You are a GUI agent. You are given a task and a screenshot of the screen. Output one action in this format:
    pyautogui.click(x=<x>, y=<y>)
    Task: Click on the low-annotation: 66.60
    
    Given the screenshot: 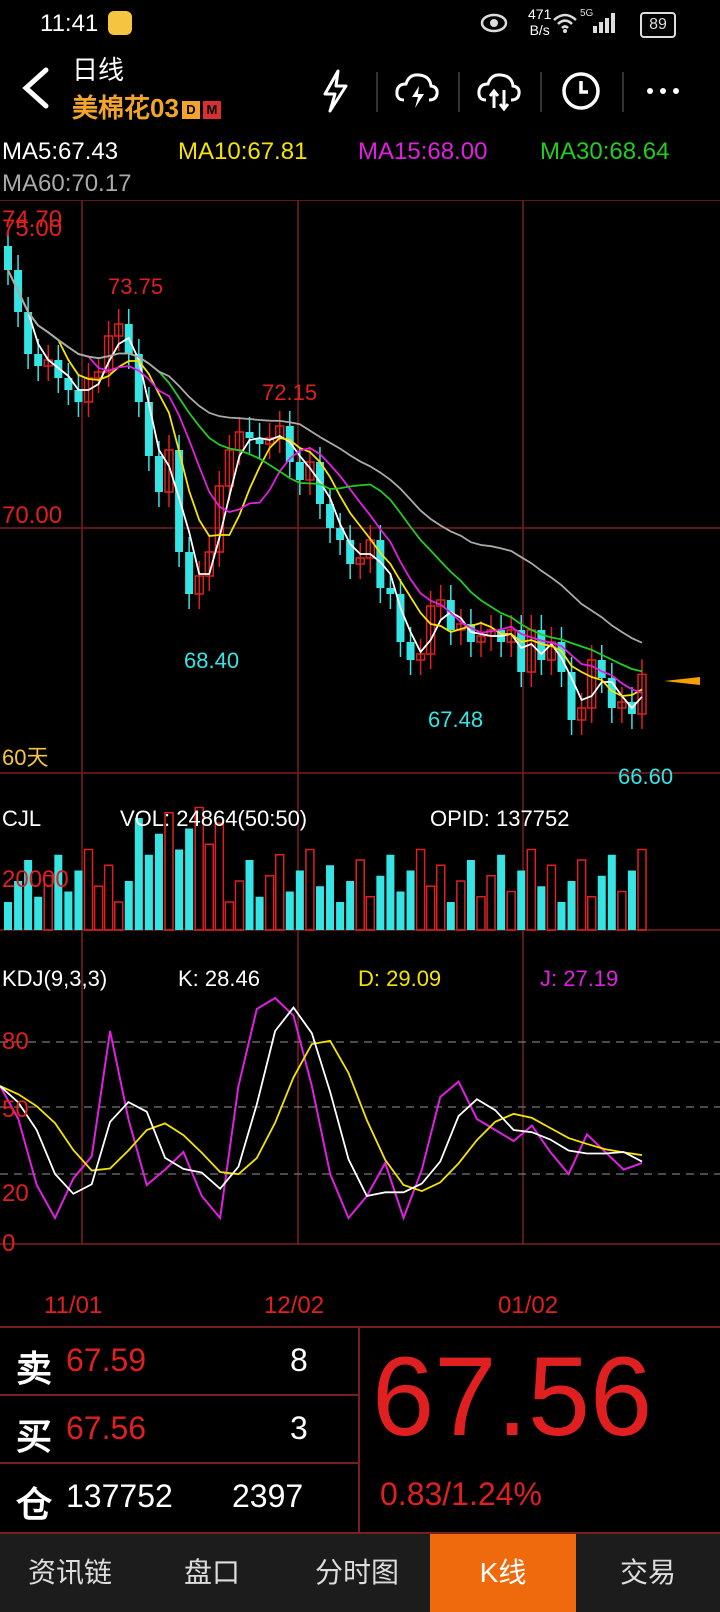 What is the action you would take?
    pyautogui.click(x=646, y=776)
    